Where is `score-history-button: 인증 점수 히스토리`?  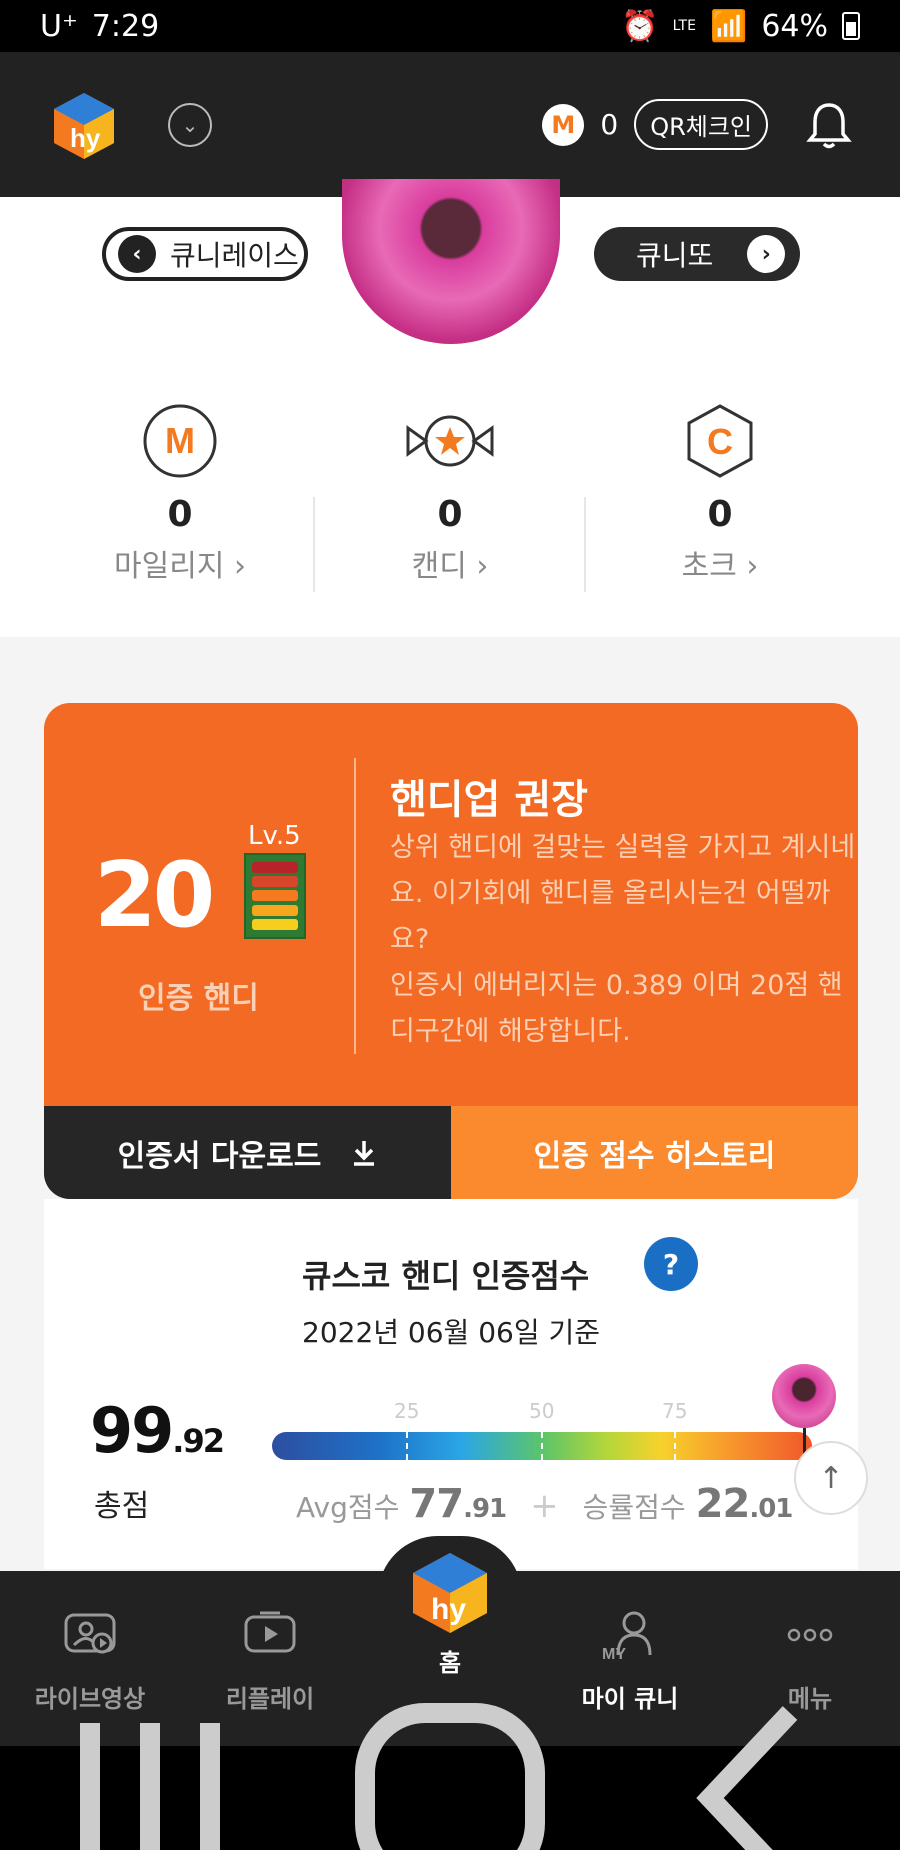 score-history-button: 인증 점수 히스토리 is located at coordinates (654, 1152).